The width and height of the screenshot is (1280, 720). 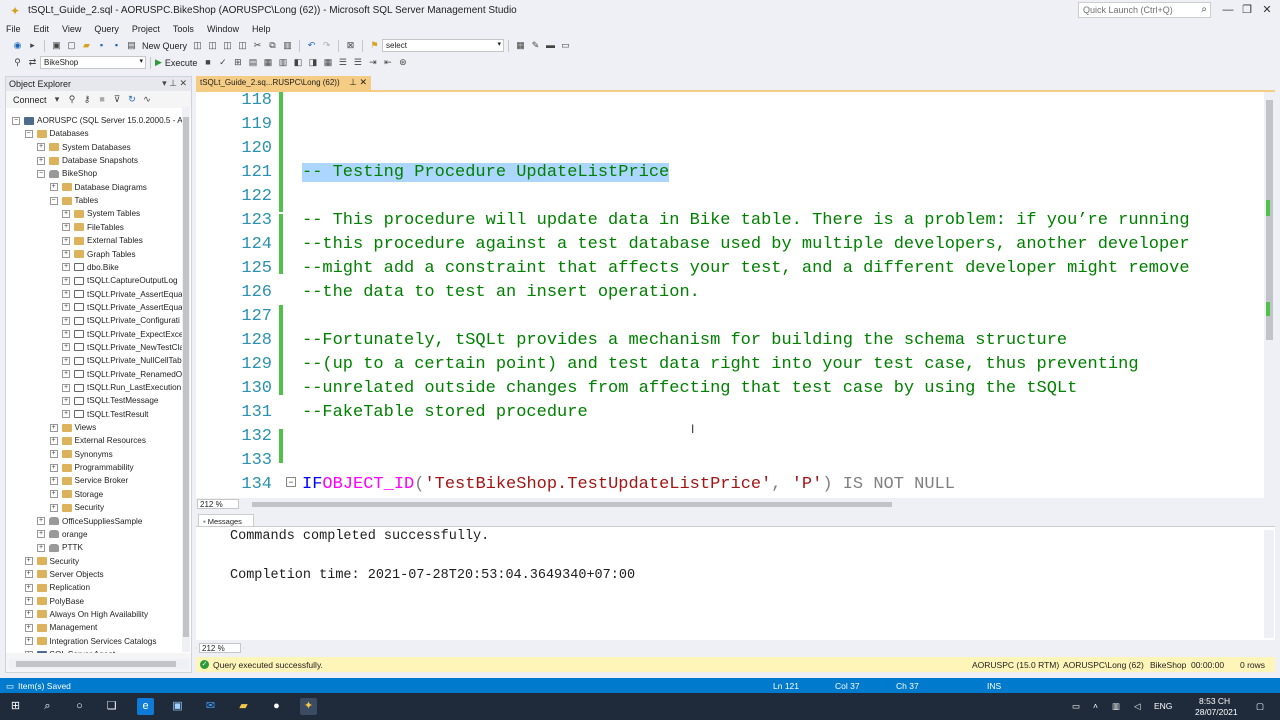 What do you see at coordinates (84, 147) in the screenshot?
I see `tree-node: + System Databases` at bounding box center [84, 147].